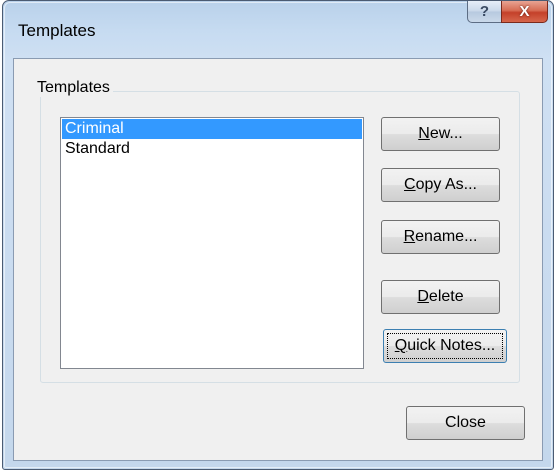 This screenshot has width=556, height=472. I want to click on caption-buttons: ? X, so click(507, 12).